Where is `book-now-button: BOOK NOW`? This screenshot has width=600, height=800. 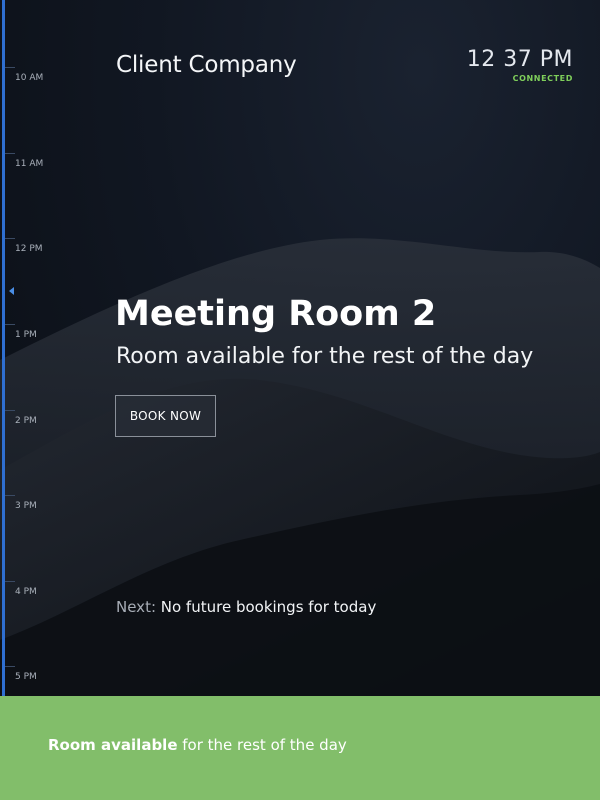
book-now-button: BOOK NOW is located at coordinates (165, 416).